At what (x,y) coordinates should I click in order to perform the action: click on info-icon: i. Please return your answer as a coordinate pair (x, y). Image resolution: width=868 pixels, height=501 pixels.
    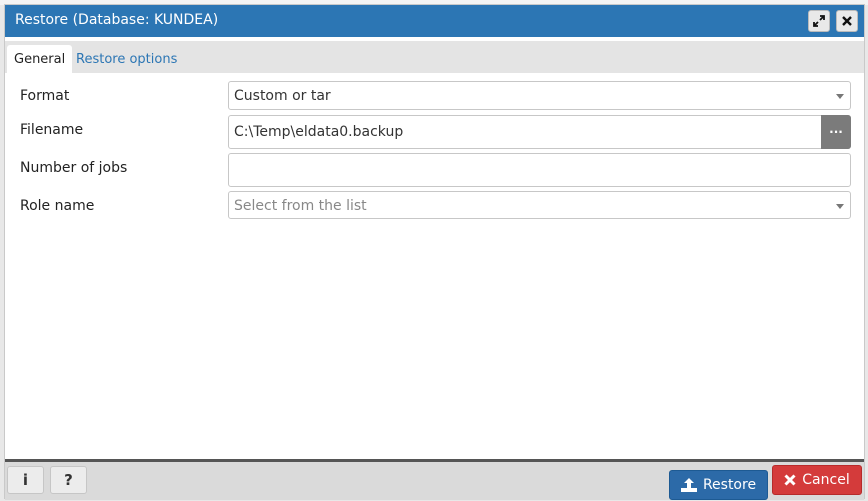
    Looking at the image, I should click on (25, 480).